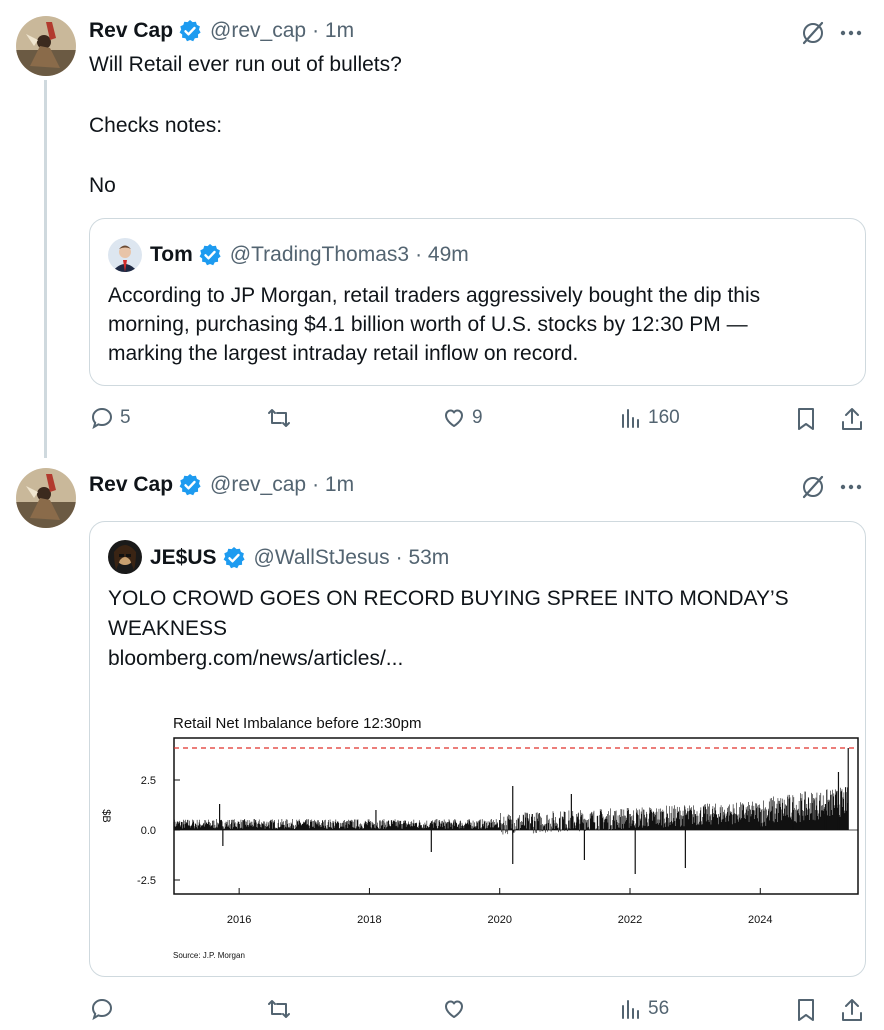 This screenshot has height=1030, width=884. I want to click on y-tick-label: 0.0, so click(148, 831).